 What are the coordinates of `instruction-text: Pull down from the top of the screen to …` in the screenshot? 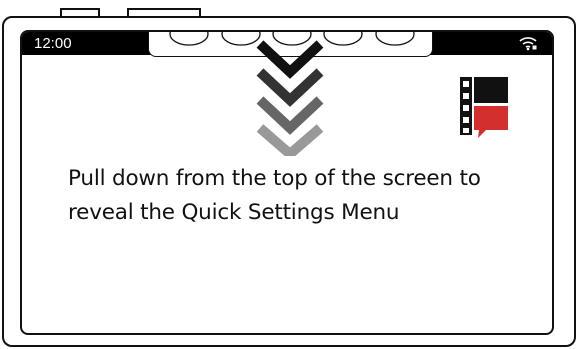 It's located at (274, 195).